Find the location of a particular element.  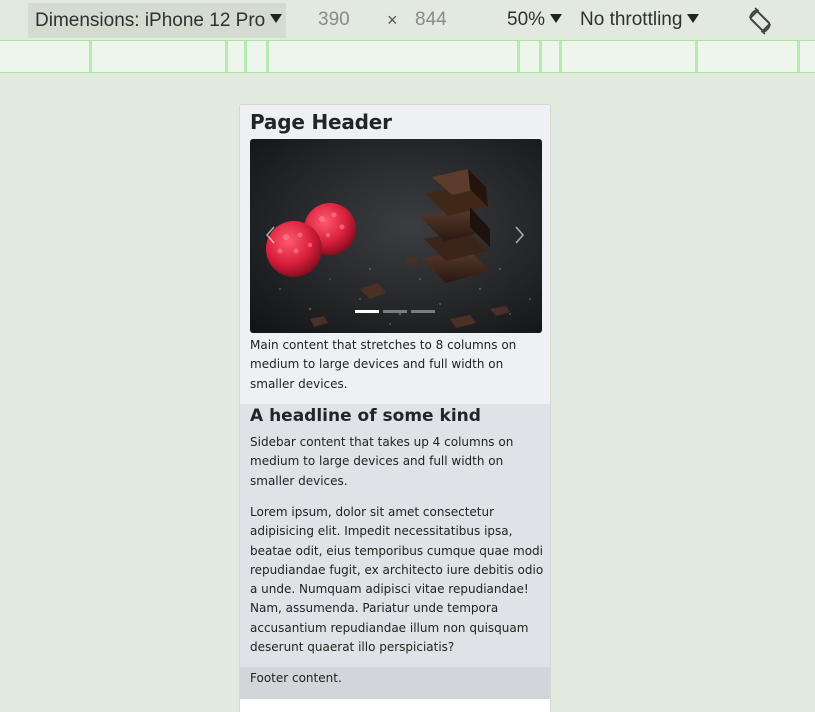

carousel-indicator-active is located at coordinates (367, 311).